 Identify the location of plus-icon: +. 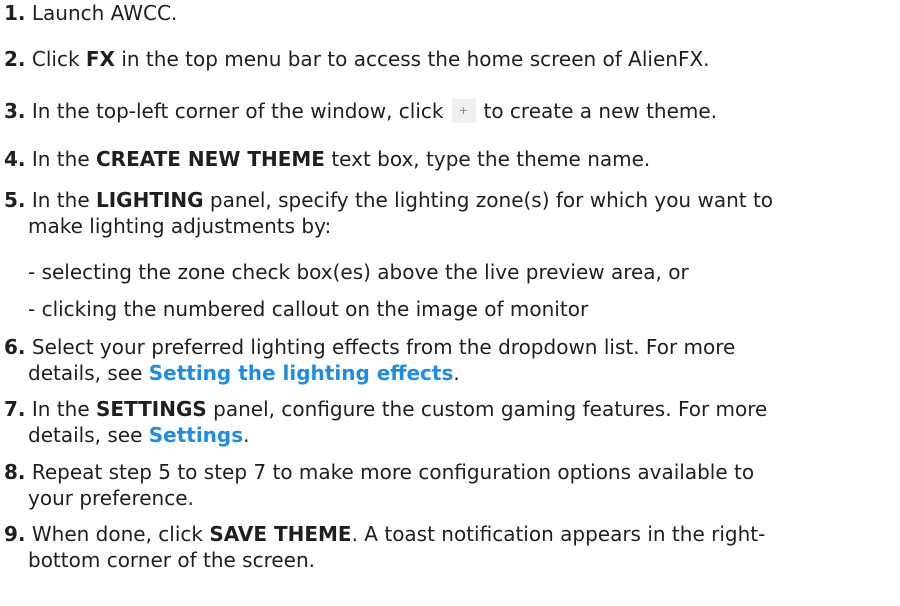
(463, 110).